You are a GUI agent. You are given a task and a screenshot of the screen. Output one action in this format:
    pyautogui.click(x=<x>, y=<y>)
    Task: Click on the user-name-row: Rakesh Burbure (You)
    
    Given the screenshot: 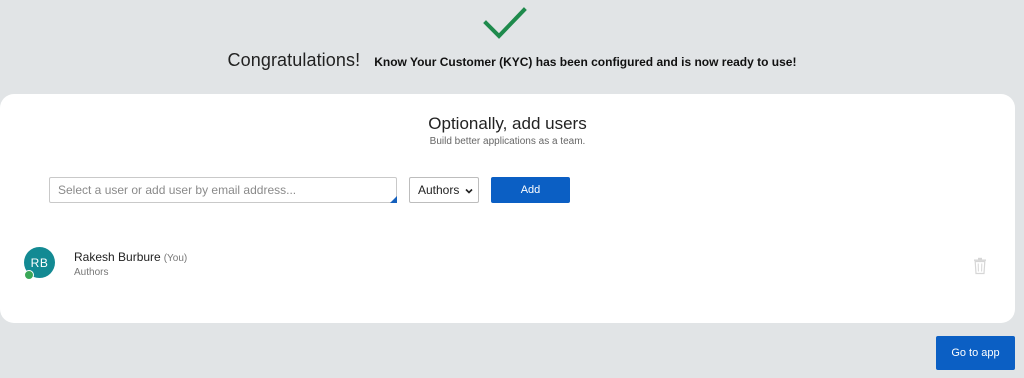 What is the action you would take?
    pyautogui.click(x=130, y=257)
    